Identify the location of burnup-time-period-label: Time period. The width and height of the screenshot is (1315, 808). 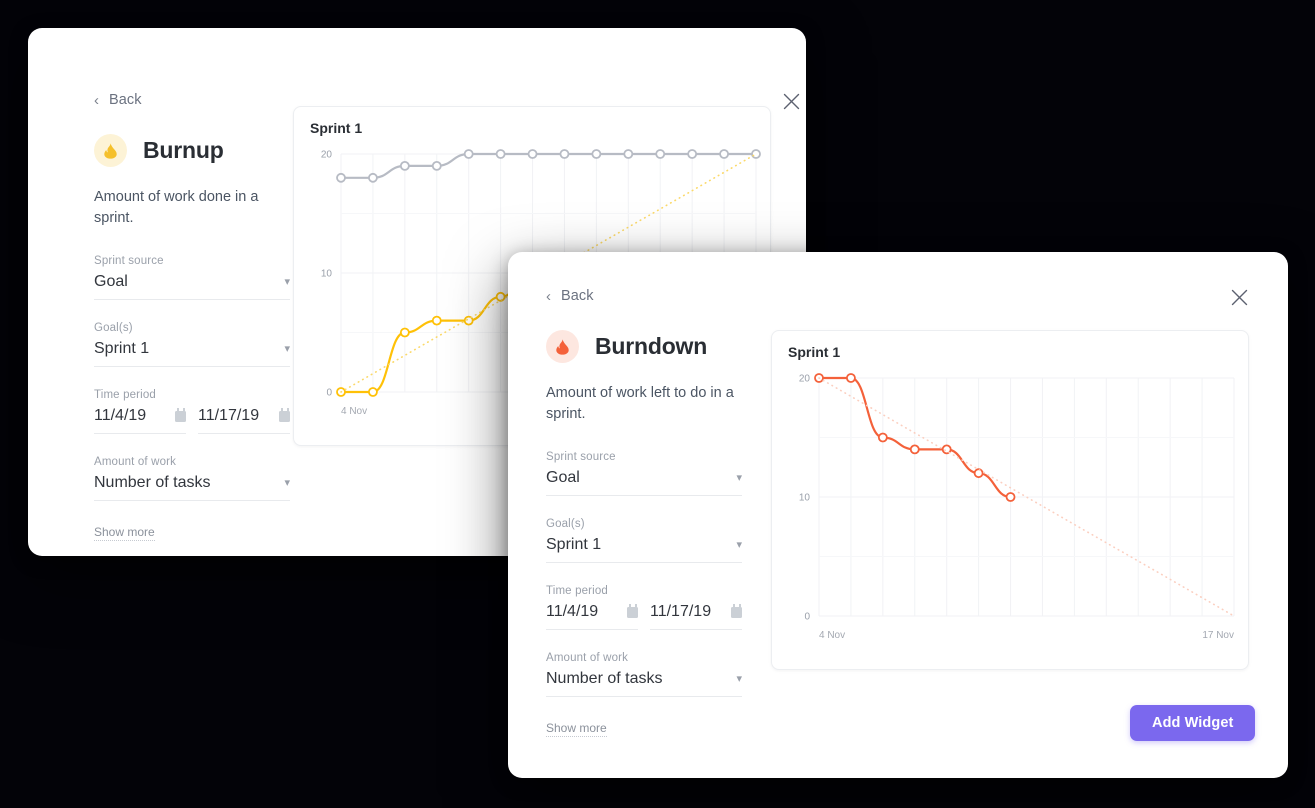
(125, 395).